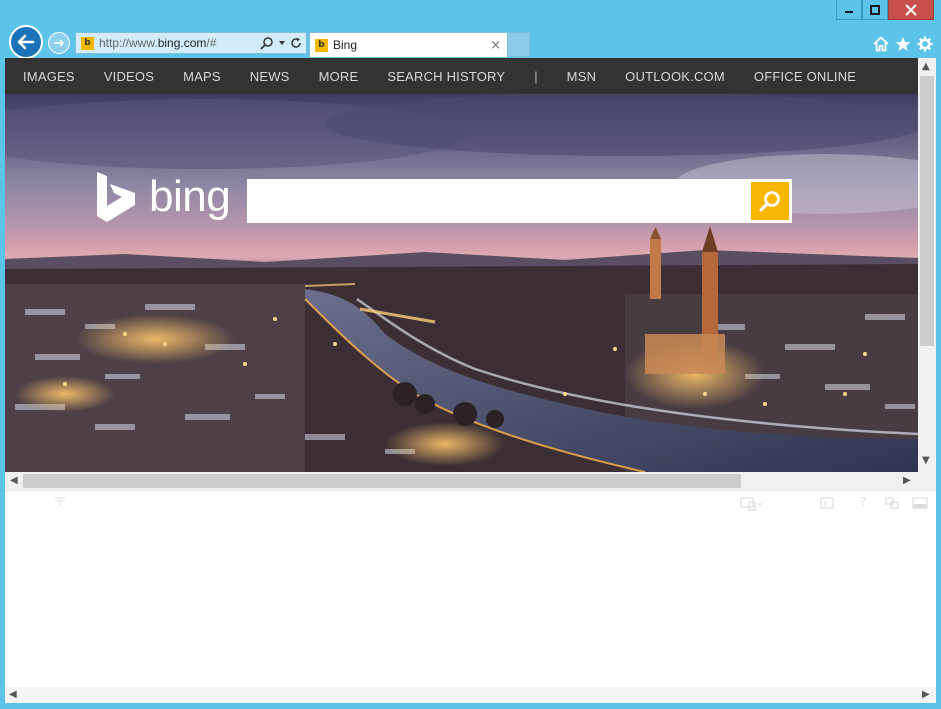  Describe the element at coordinates (827, 503) in the screenshot. I see `console-icon` at that location.